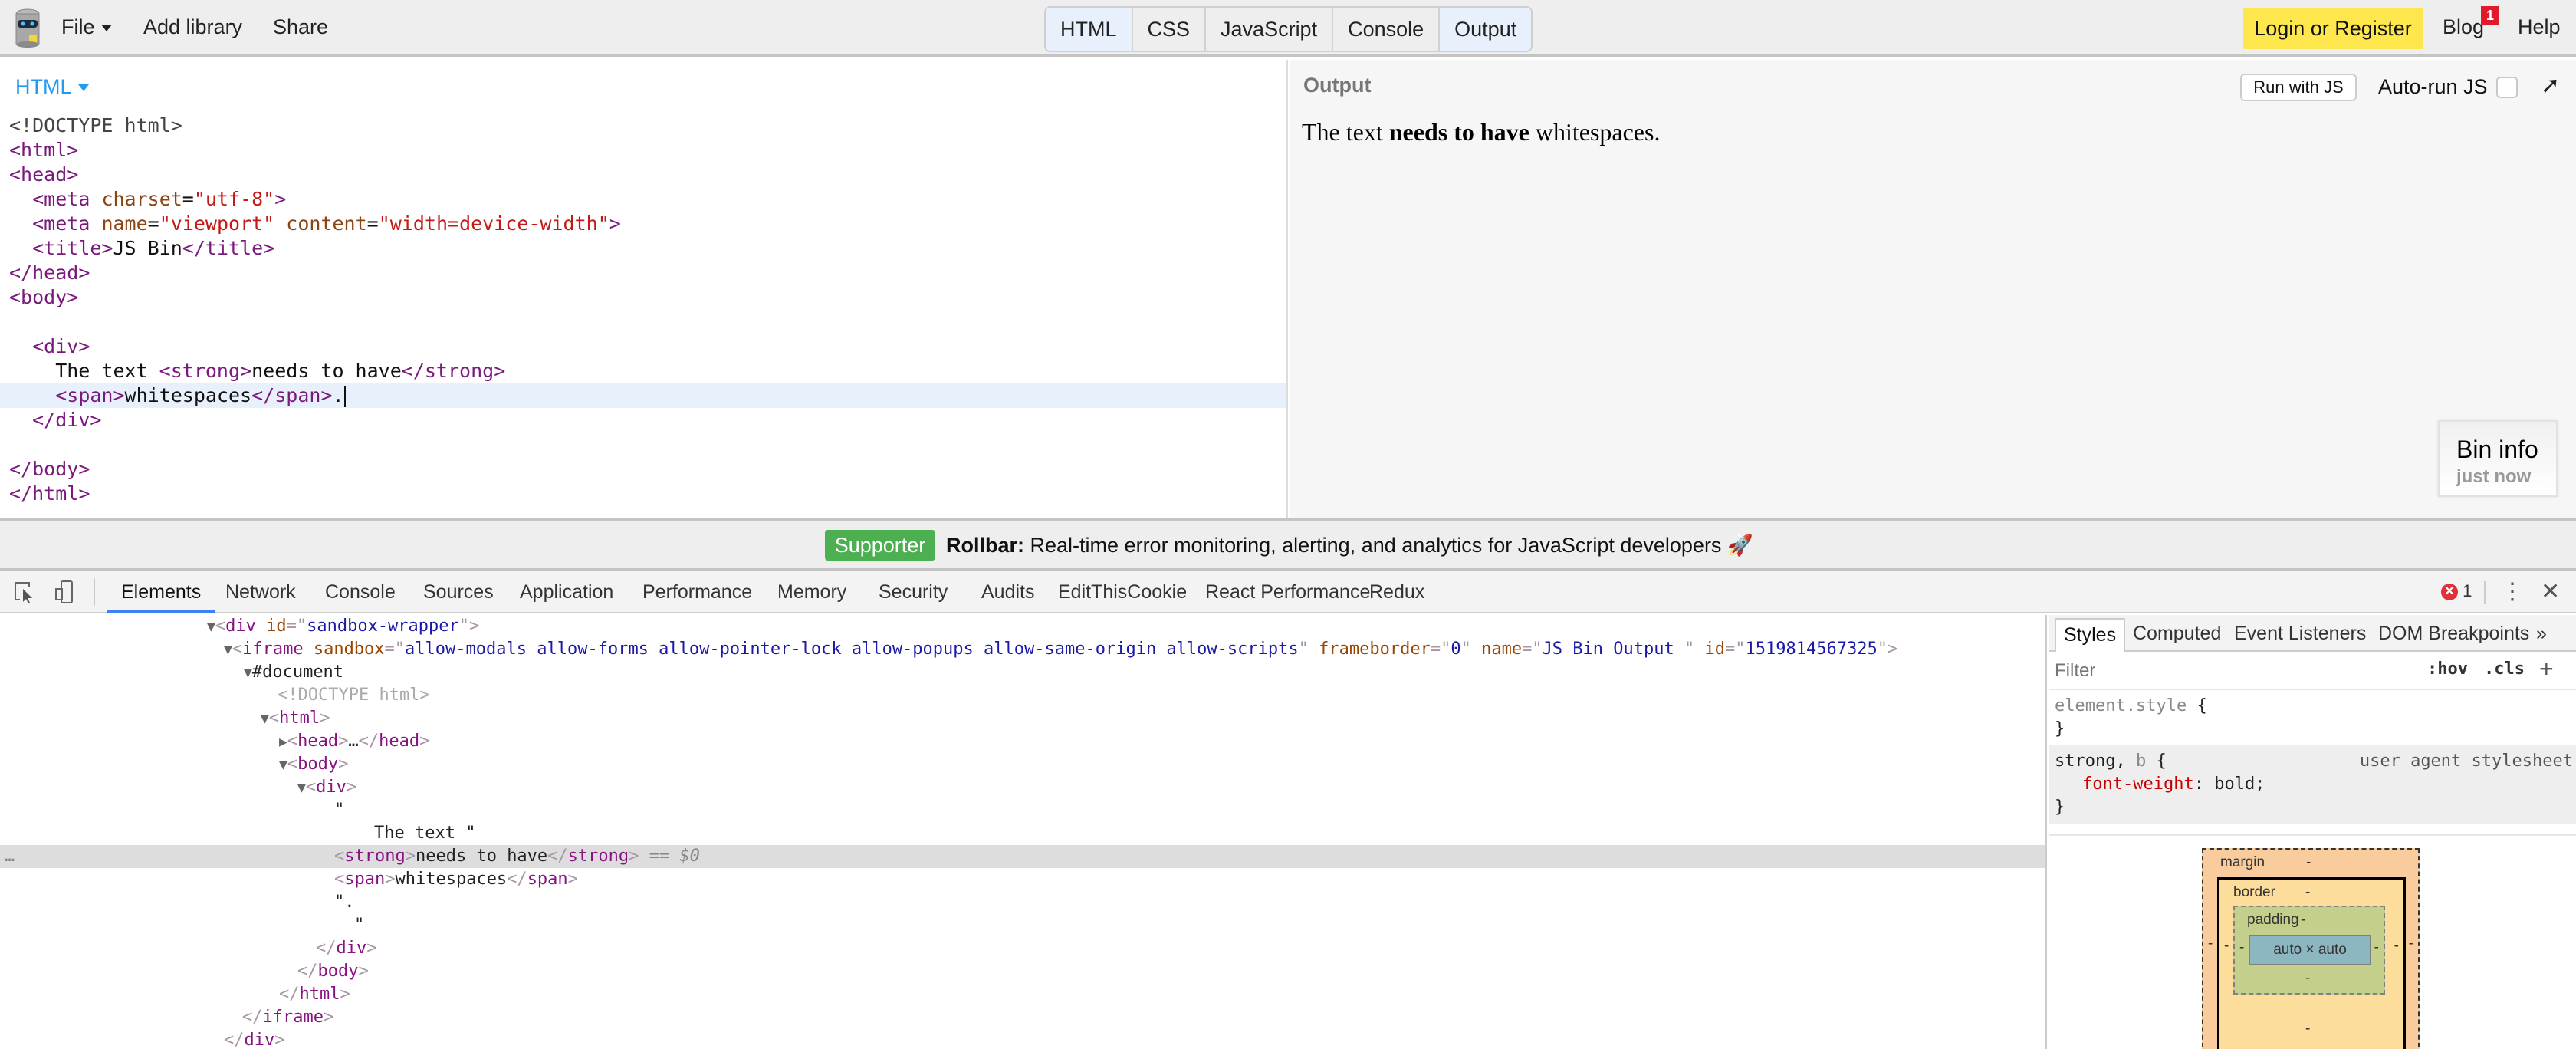  What do you see at coordinates (1022, 1017) in the screenshot?
I see `dom-node-close: </iframe>` at bounding box center [1022, 1017].